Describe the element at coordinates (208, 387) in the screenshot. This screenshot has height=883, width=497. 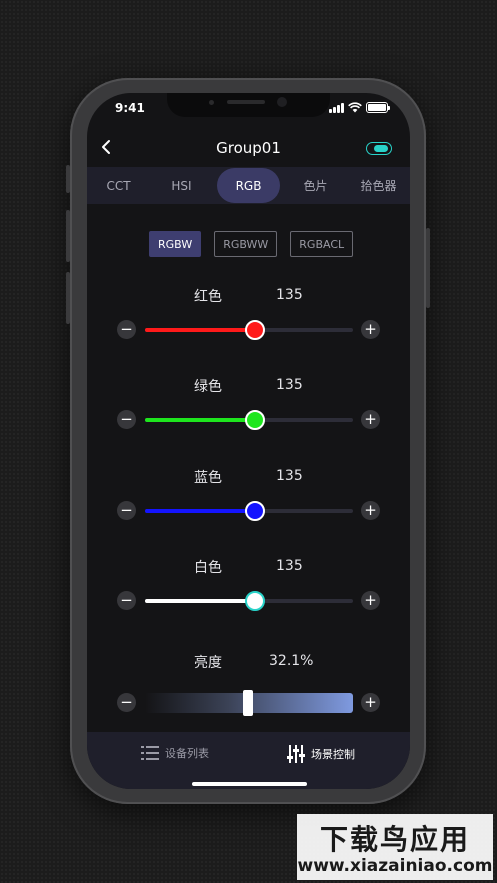
I see `green-label: 绿色` at that location.